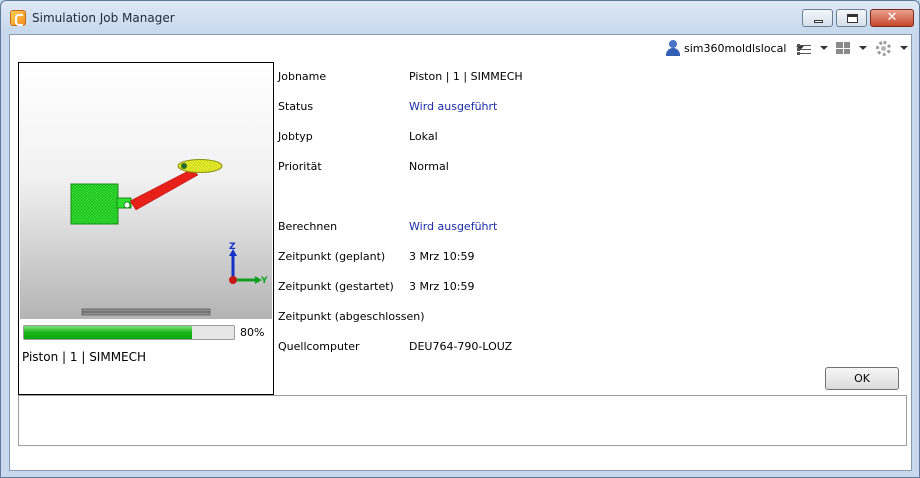 This screenshot has width=920, height=478. I want to click on detail-value: Normal, so click(429, 166).